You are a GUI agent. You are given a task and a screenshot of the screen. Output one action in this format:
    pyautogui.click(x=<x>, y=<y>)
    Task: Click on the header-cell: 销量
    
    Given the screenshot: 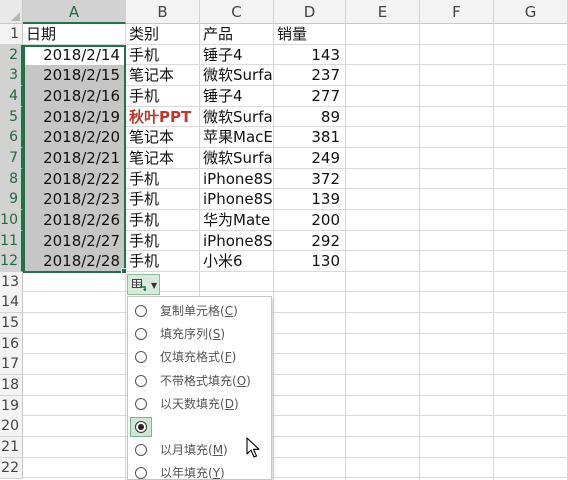 What is the action you would take?
    pyautogui.click(x=309, y=34)
    